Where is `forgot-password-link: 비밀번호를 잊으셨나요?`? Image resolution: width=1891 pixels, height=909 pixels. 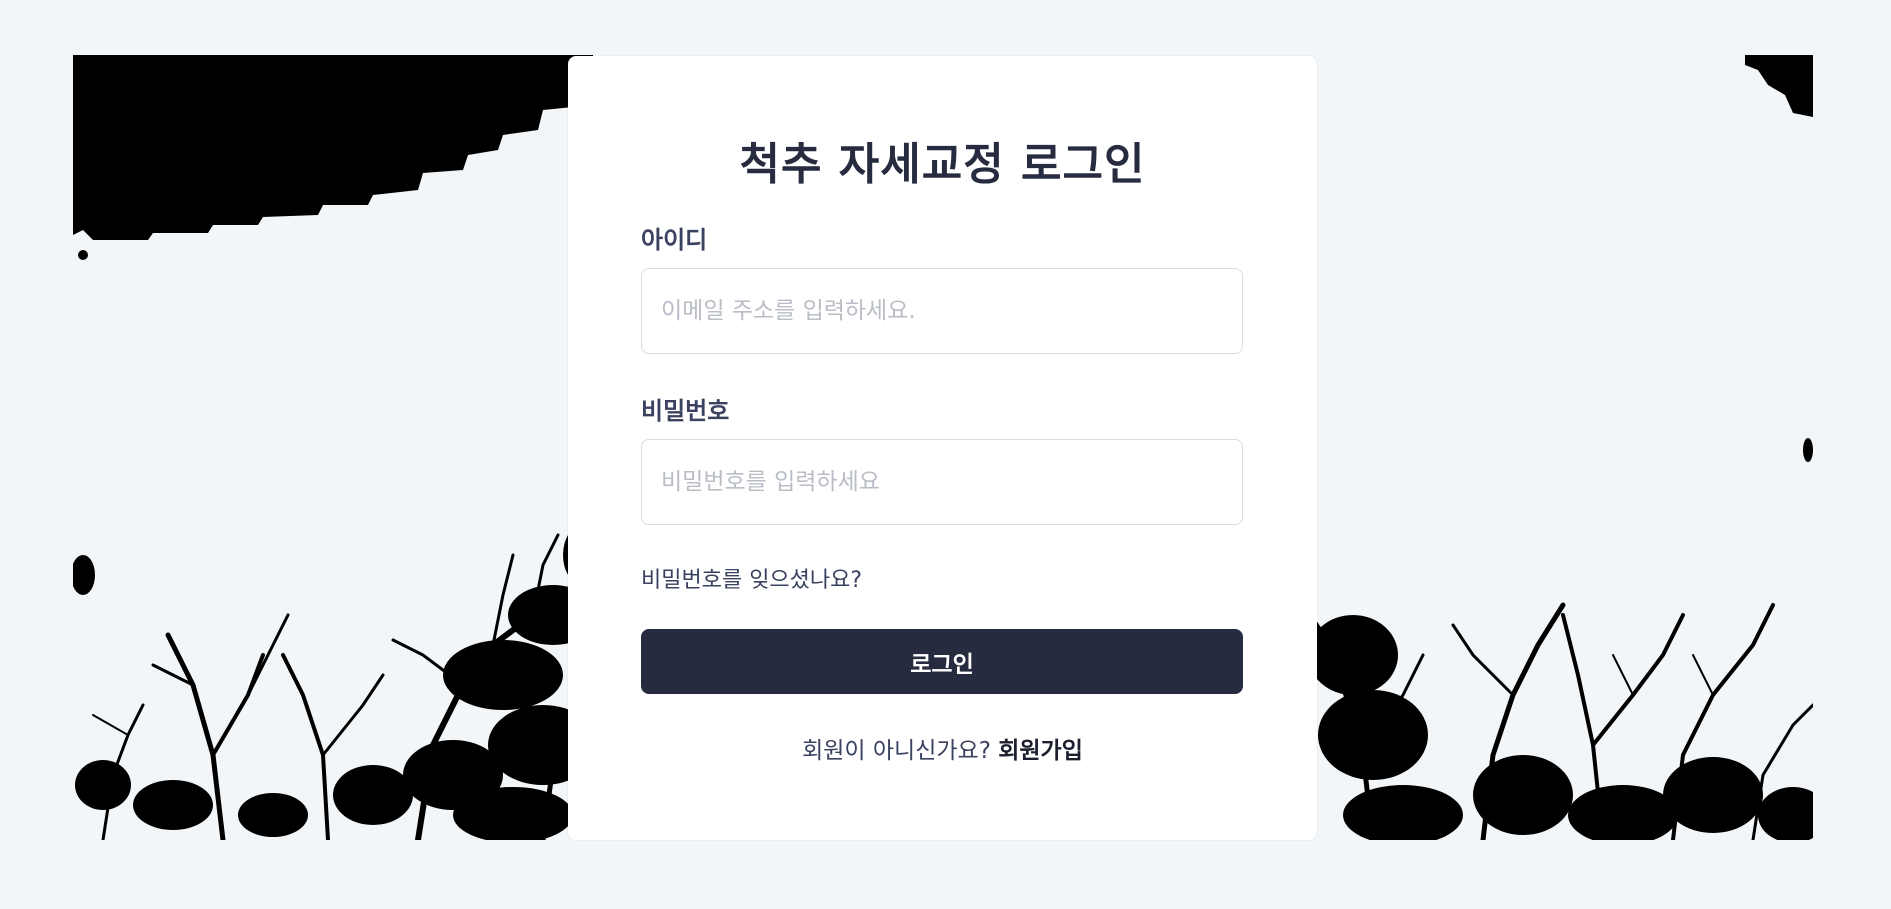 forgot-password-link: 비밀번호를 잊으셨나요? is located at coordinates (751, 578).